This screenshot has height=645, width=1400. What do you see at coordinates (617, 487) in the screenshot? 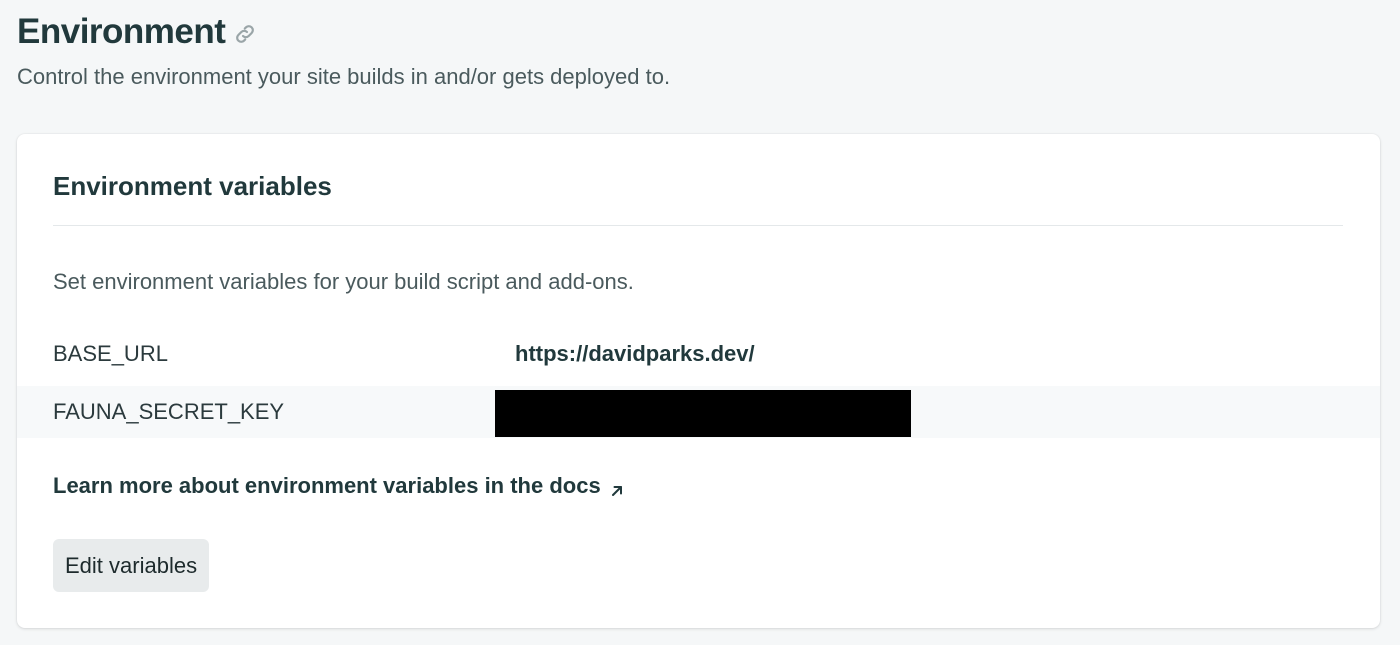
I see `arrow-up-right-icon` at bounding box center [617, 487].